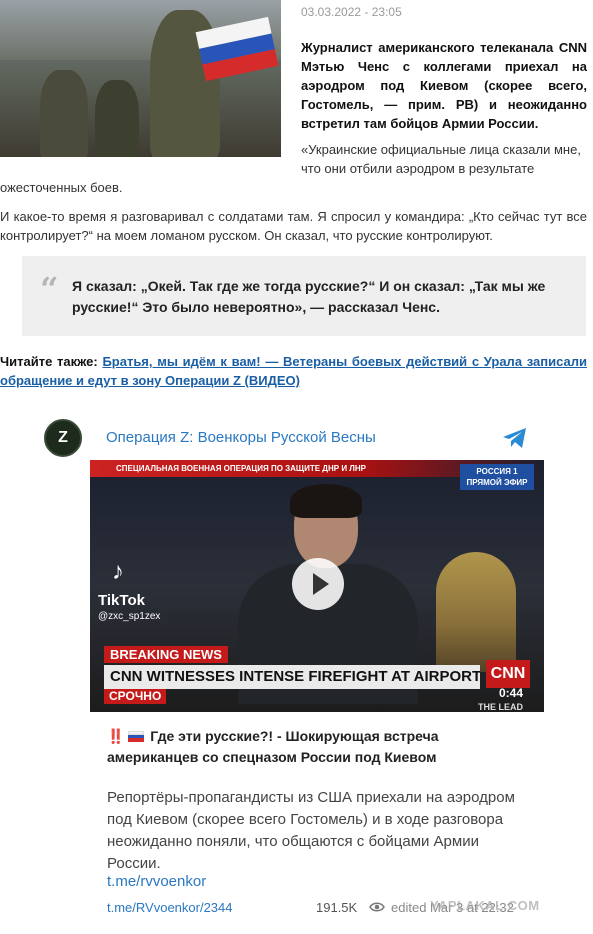 Image resolution: width=593 pixels, height=934 pixels. I want to click on show-name: THE LEAD, so click(500, 707).